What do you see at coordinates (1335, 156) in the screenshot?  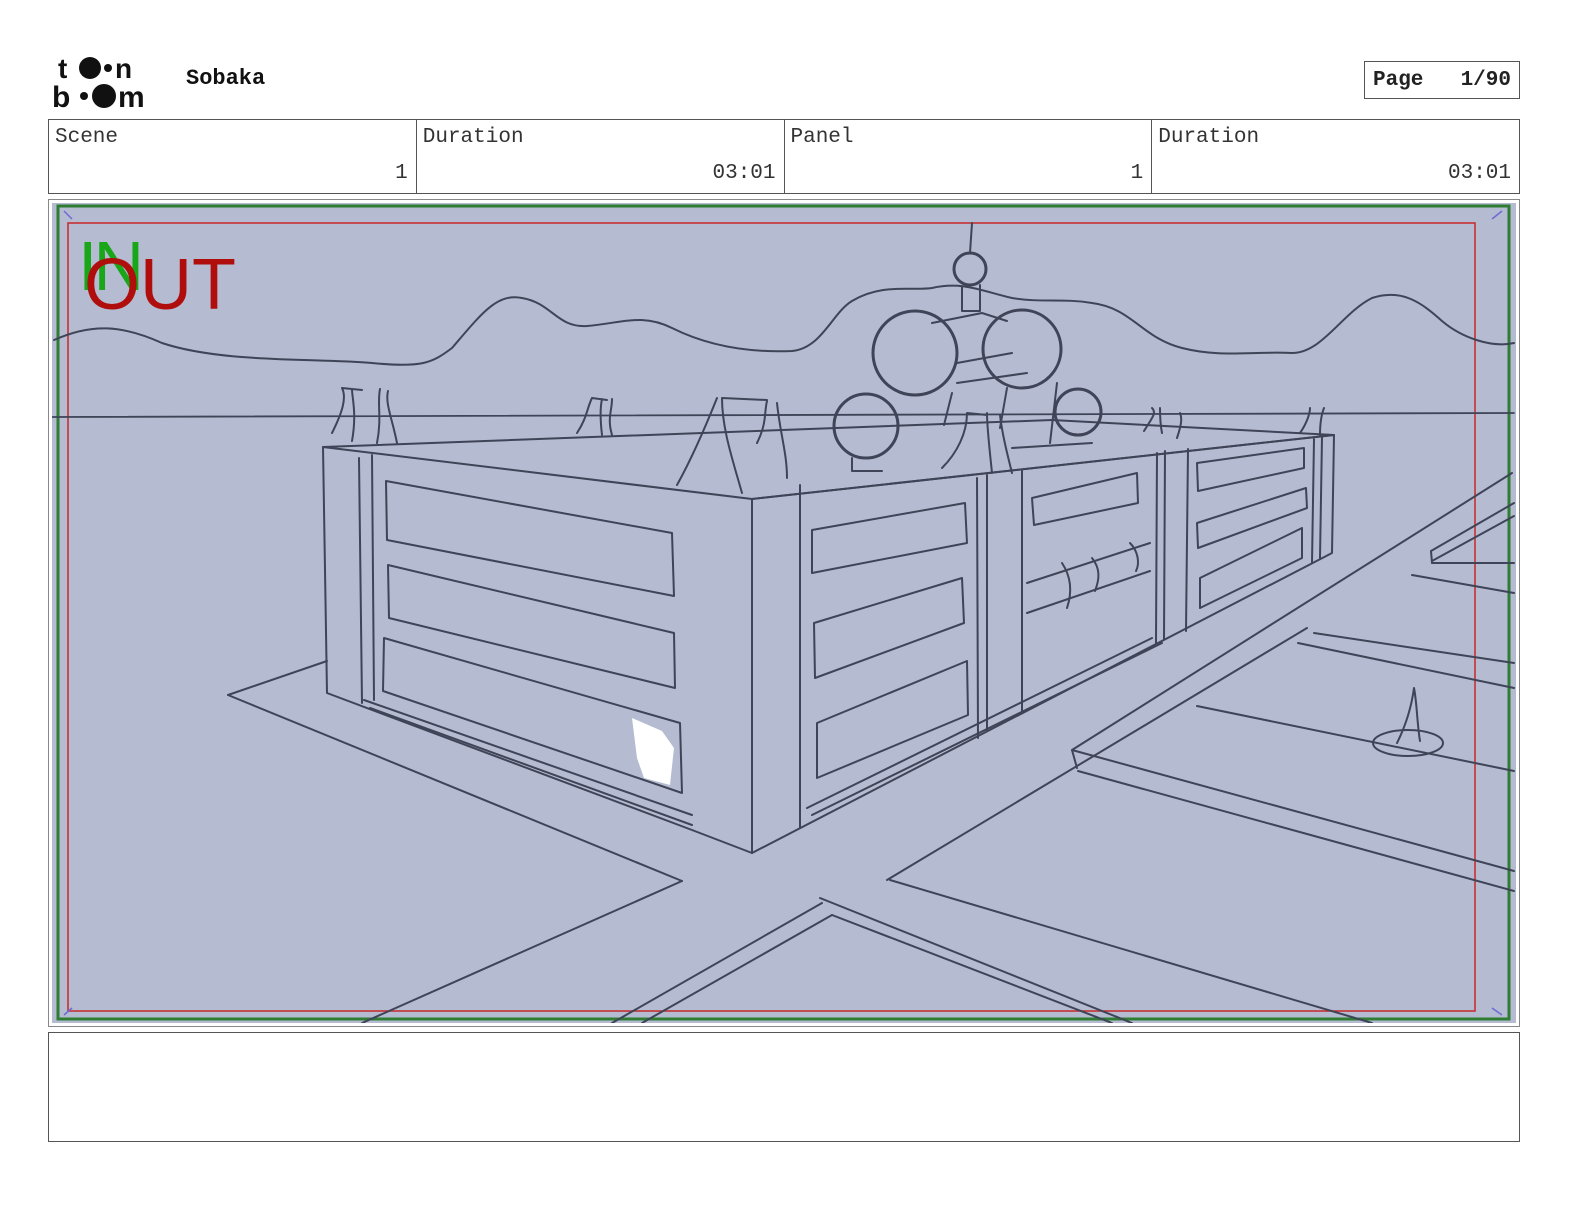 I see `panel-duration-cell: Duration 03:01` at bounding box center [1335, 156].